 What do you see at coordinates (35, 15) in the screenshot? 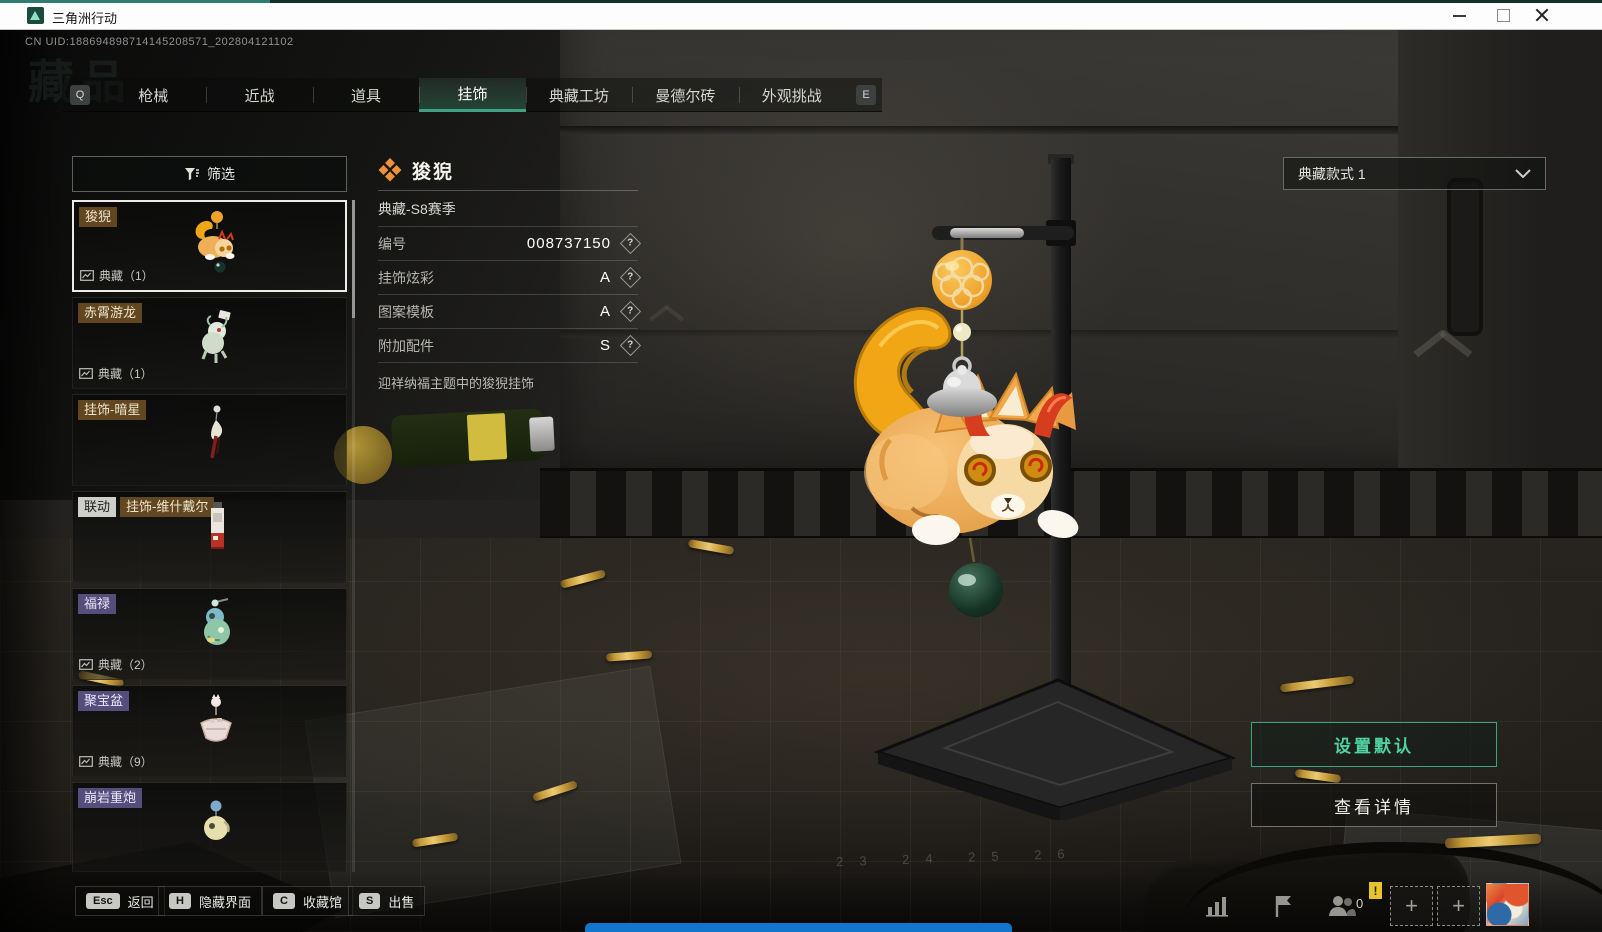
I see `app-logo-icon` at bounding box center [35, 15].